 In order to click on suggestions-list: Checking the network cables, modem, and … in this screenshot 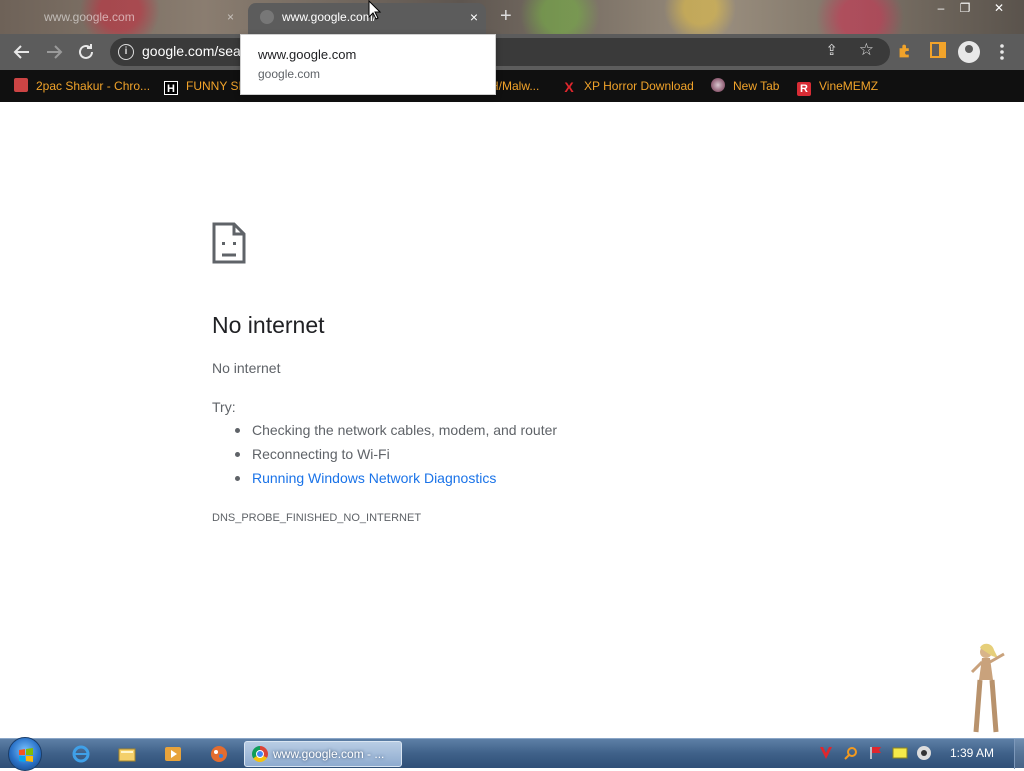, I will do `click(394, 458)`.